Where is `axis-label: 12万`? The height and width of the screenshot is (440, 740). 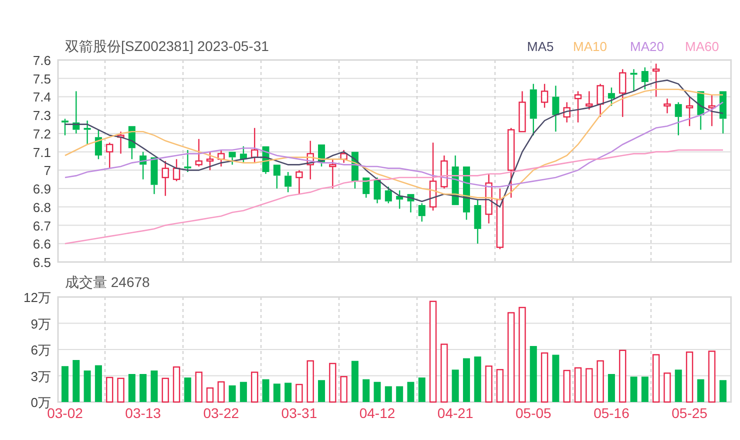
axis-label: 12万 is located at coordinates (37, 297).